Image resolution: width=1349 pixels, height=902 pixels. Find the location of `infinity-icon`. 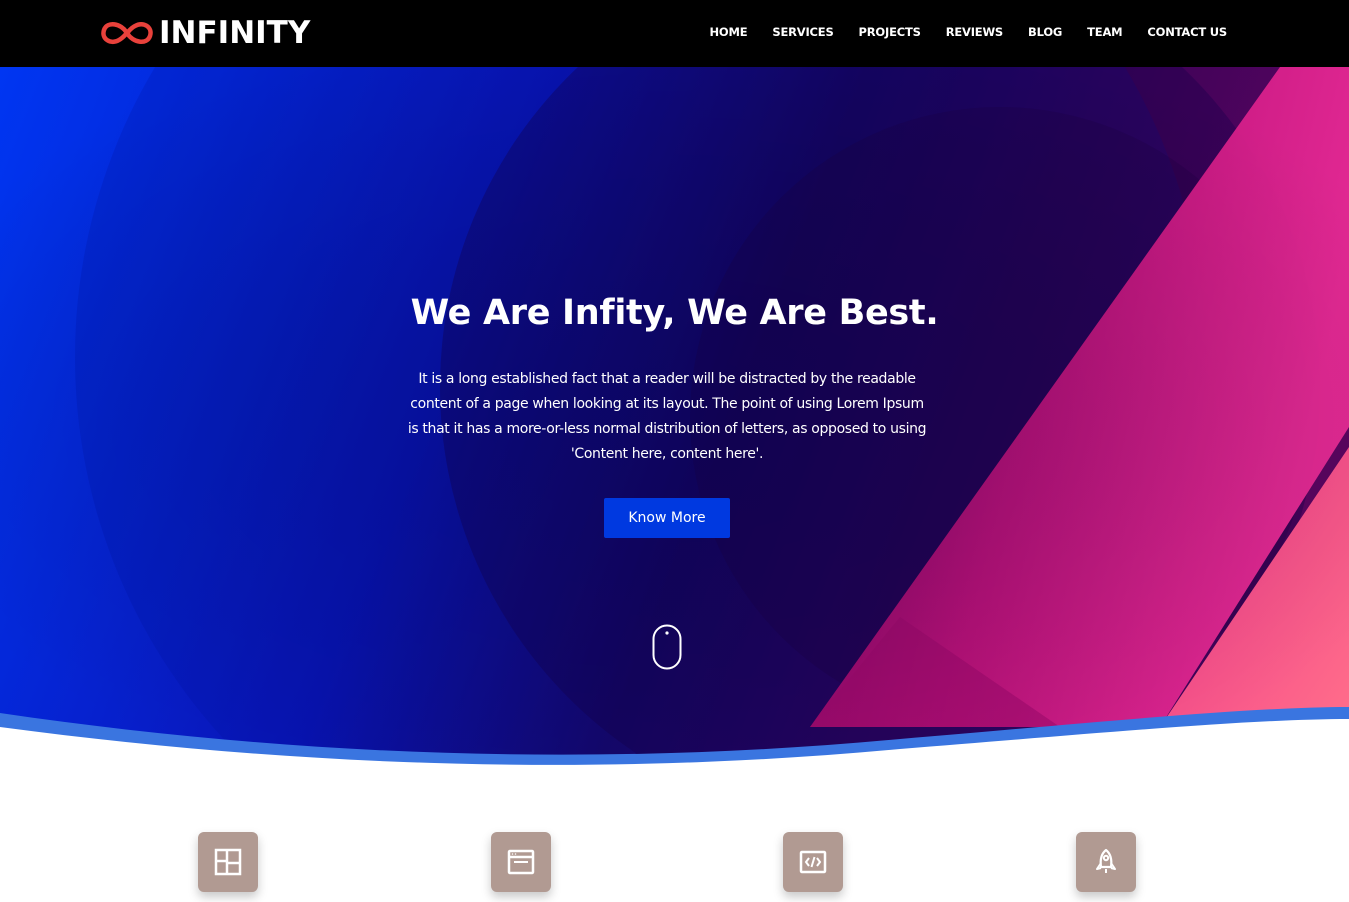

infinity-icon is located at coordinates (127, 33).